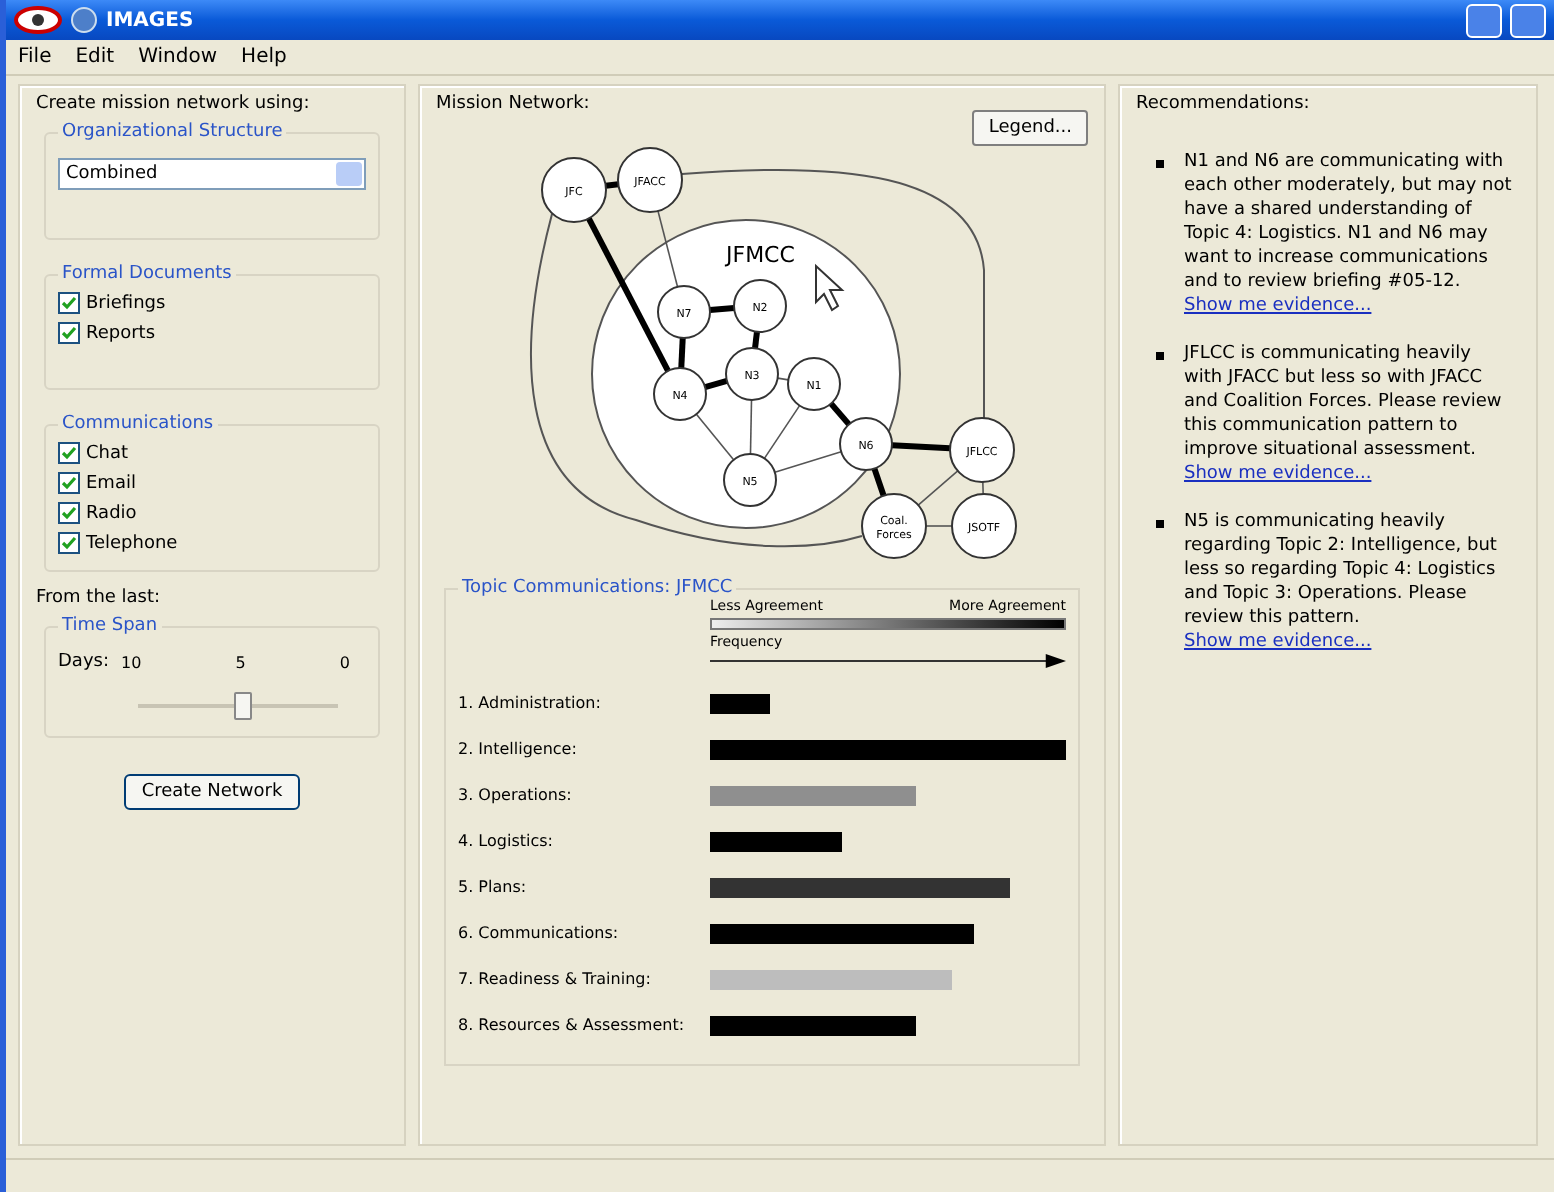 This screenshot has width=1554, height=1192. Describe the element at coordinates (212, 513) in the screenshot. I see `checkbox: Radio` at that location.